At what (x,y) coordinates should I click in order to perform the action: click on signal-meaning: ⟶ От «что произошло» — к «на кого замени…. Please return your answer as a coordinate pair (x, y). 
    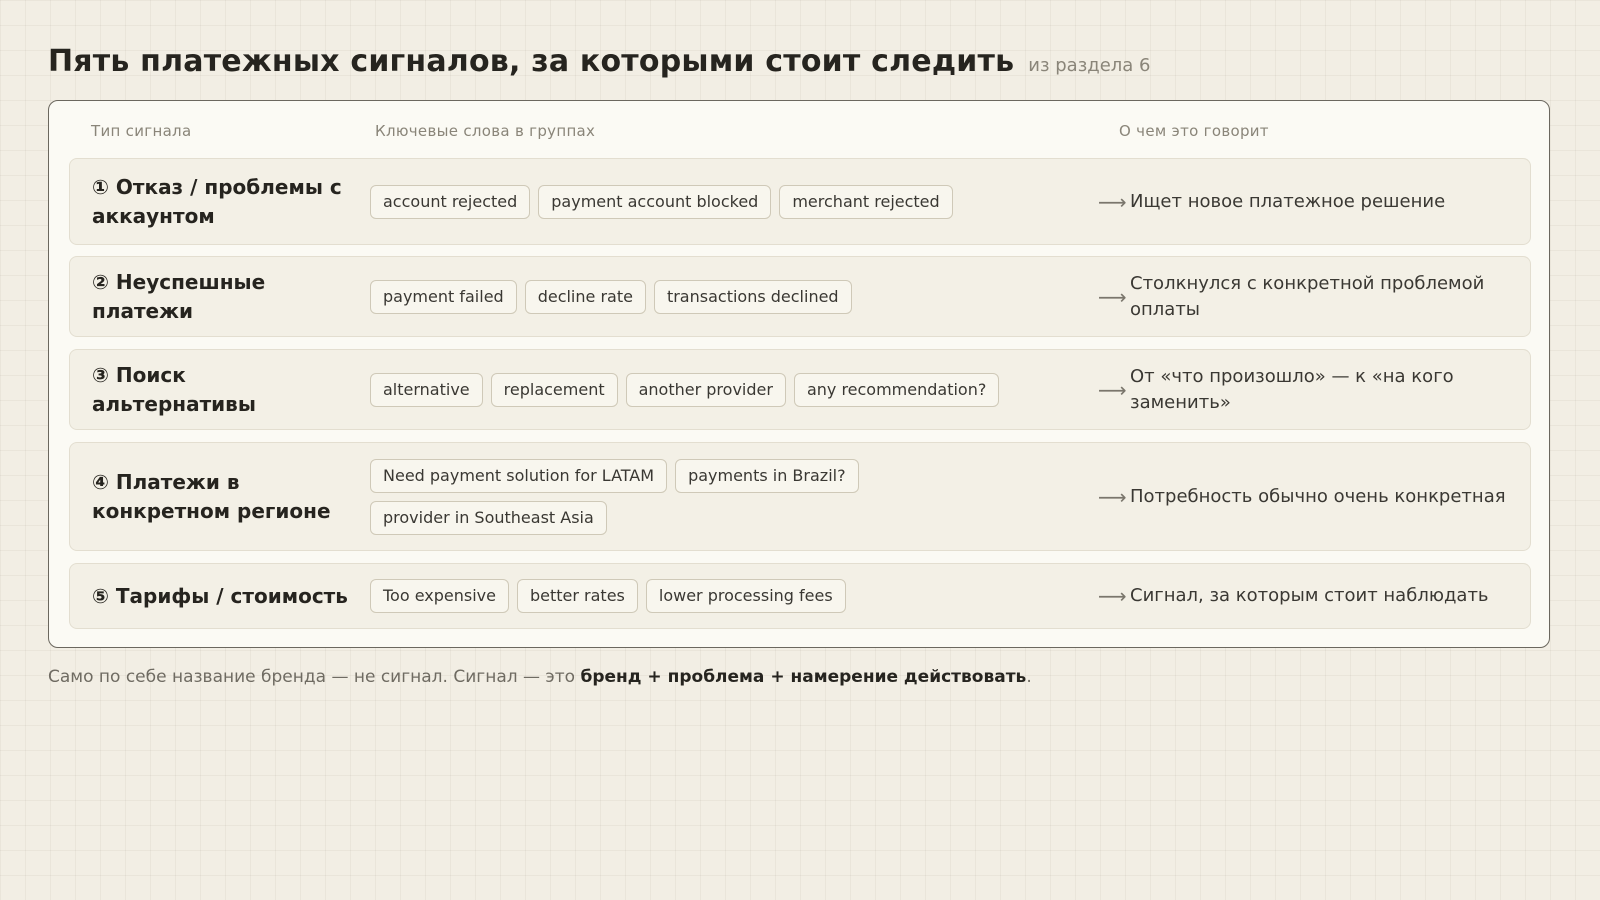
    Looking at the image, I should click on (1308, 389).